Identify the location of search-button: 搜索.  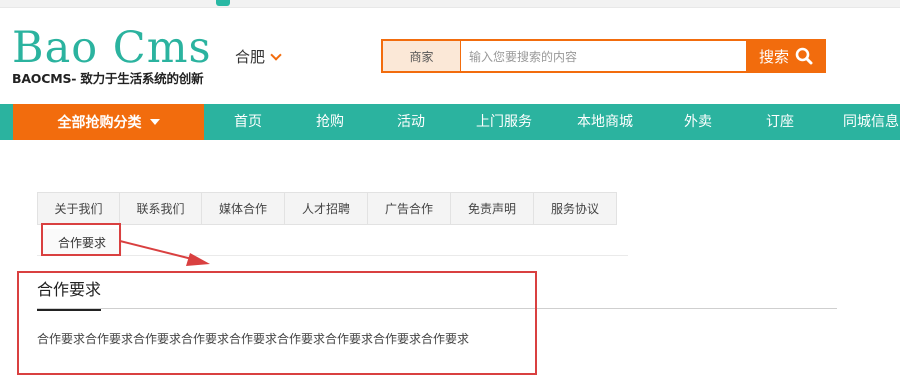
(786, 56).